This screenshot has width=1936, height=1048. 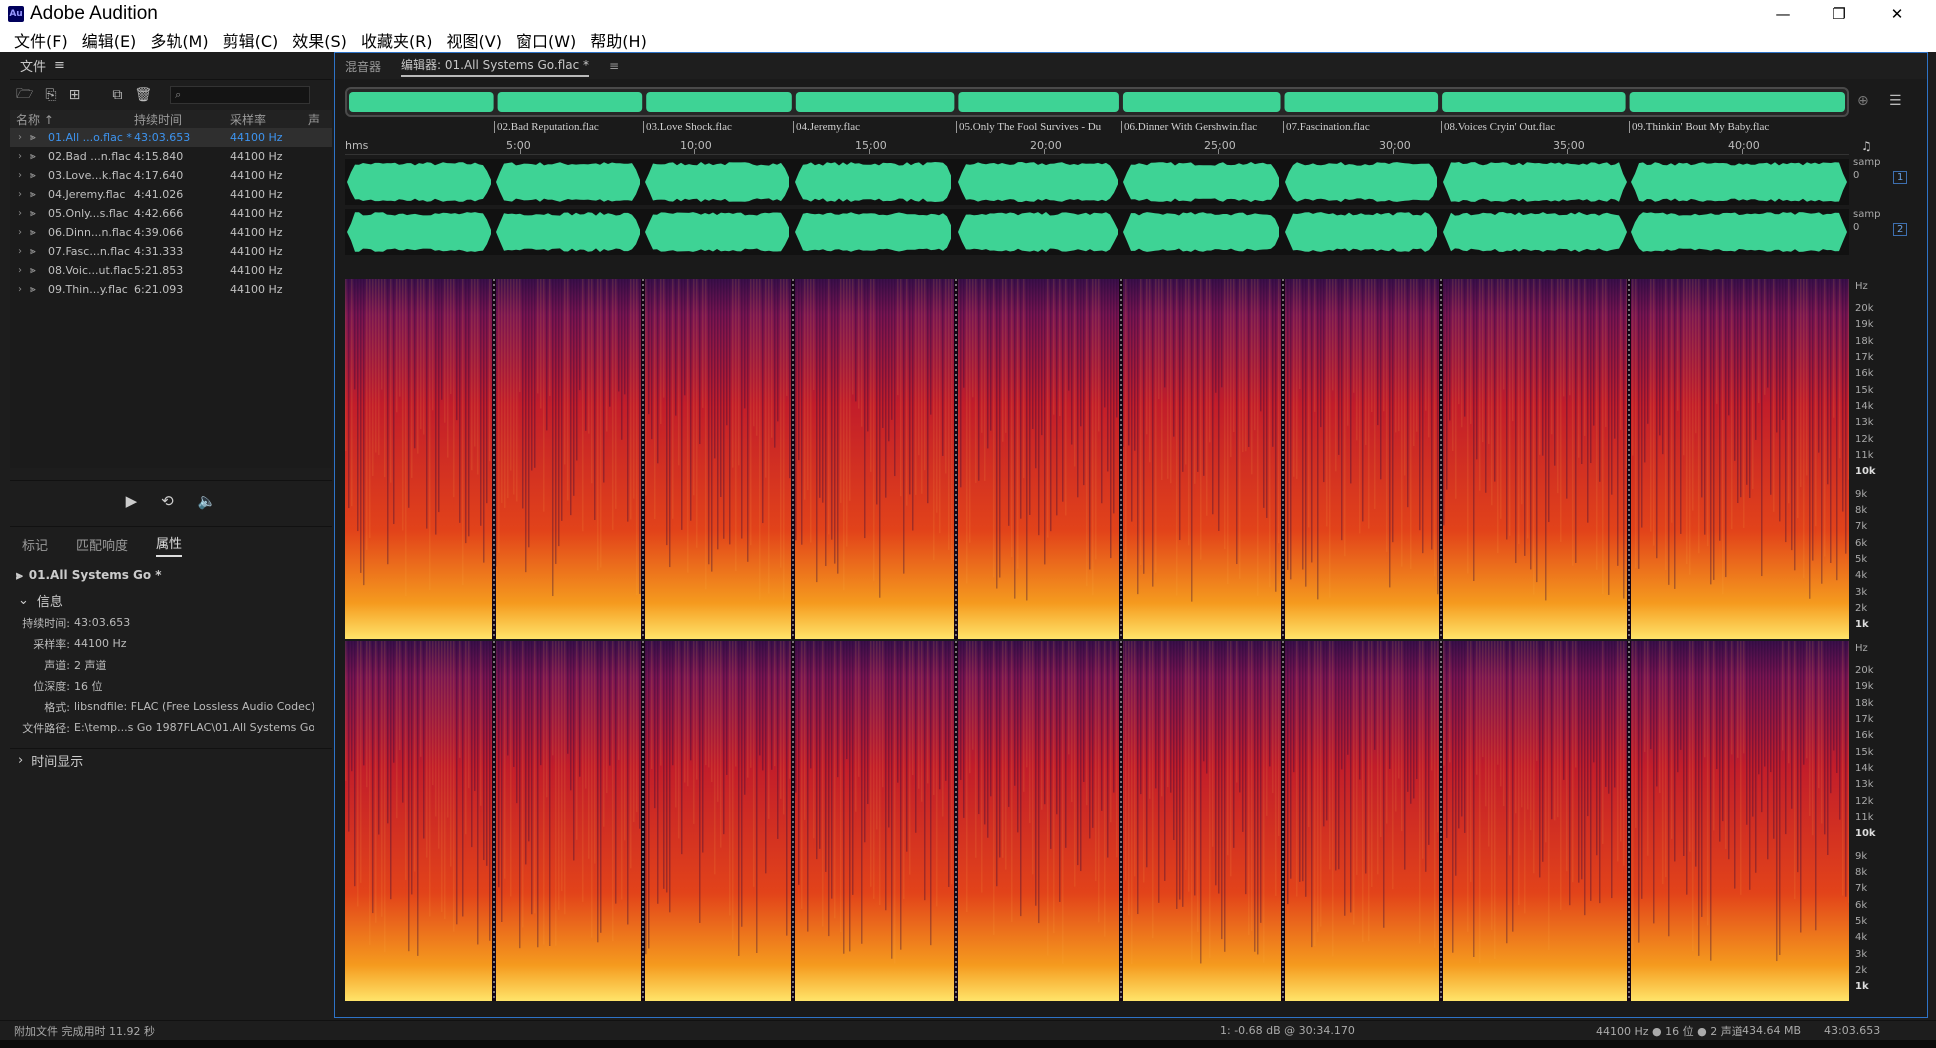 What do you see at coordinates (171, 600) in the screenshot?
I see `info-section-header: ⌄ 信息` at bounding box center [171, 600].